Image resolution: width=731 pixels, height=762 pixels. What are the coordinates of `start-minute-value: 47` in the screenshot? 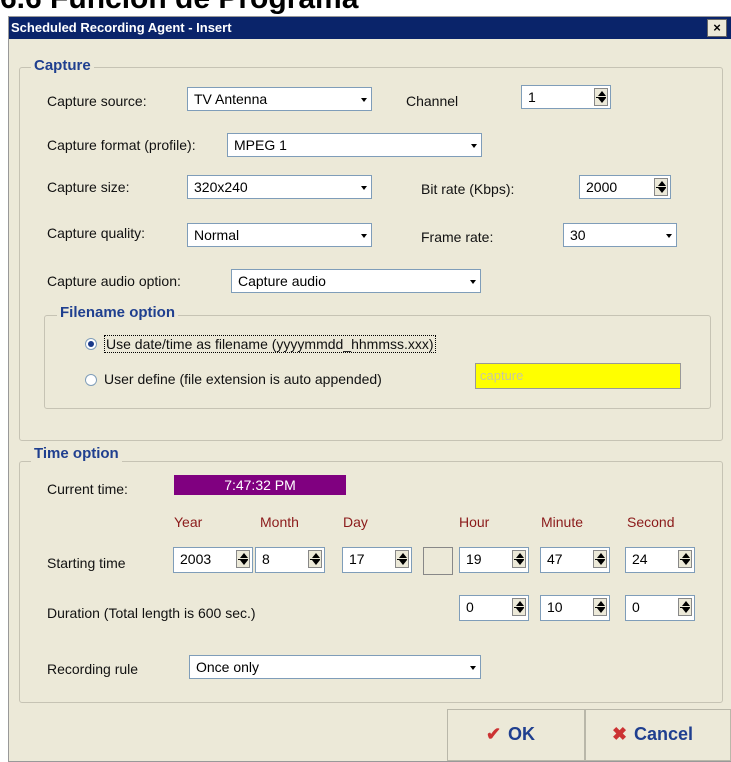 It's located at (555, 559).